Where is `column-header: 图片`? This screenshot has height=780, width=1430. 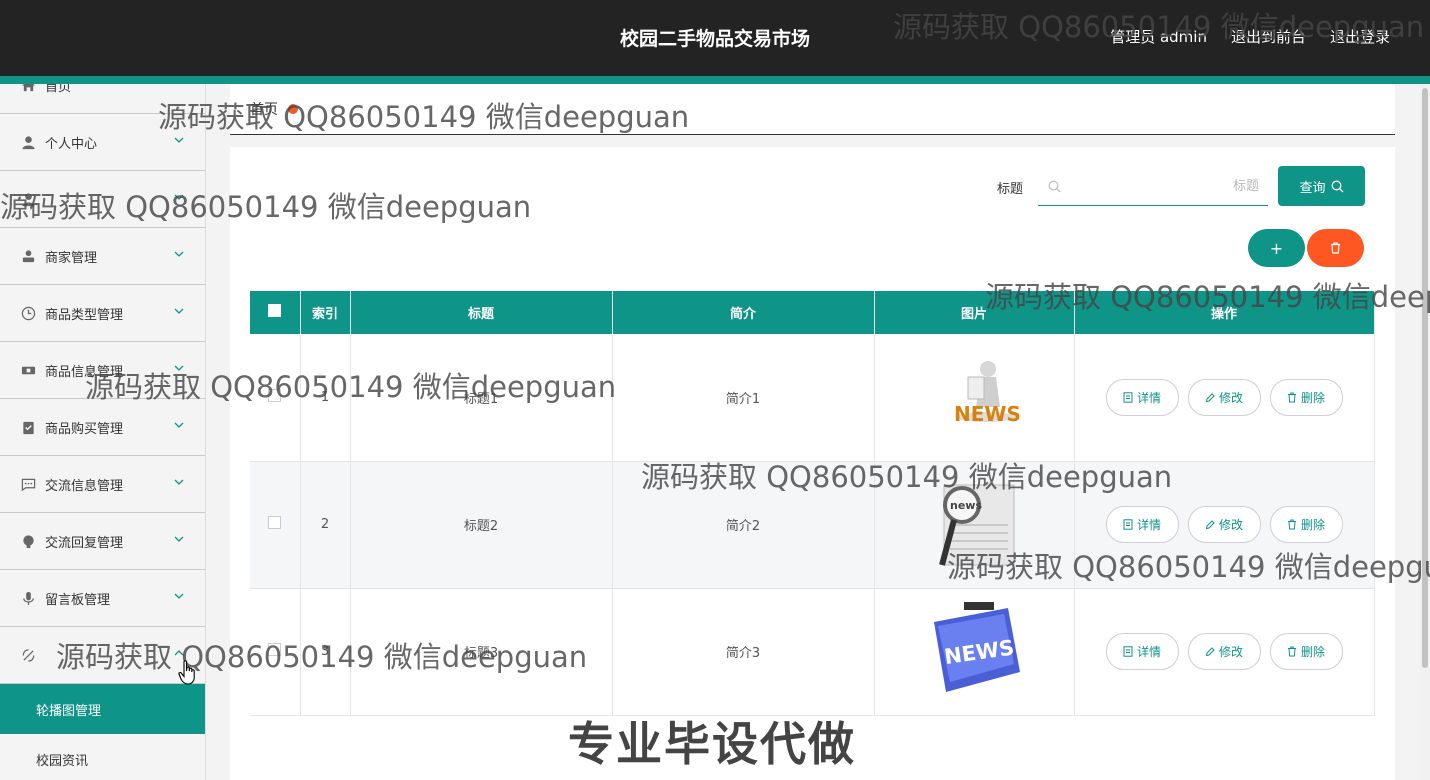
column-header: 图片 is located at coordinates (974, 312).